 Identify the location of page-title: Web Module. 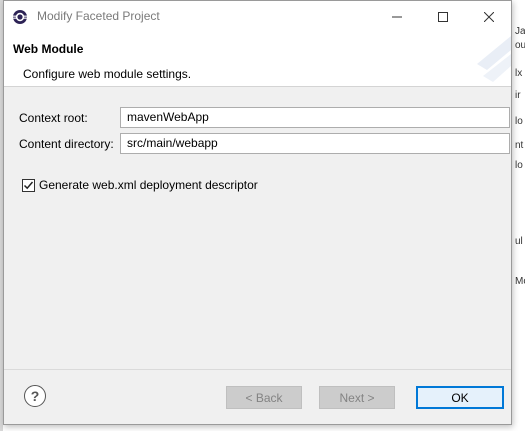
(48, 49).